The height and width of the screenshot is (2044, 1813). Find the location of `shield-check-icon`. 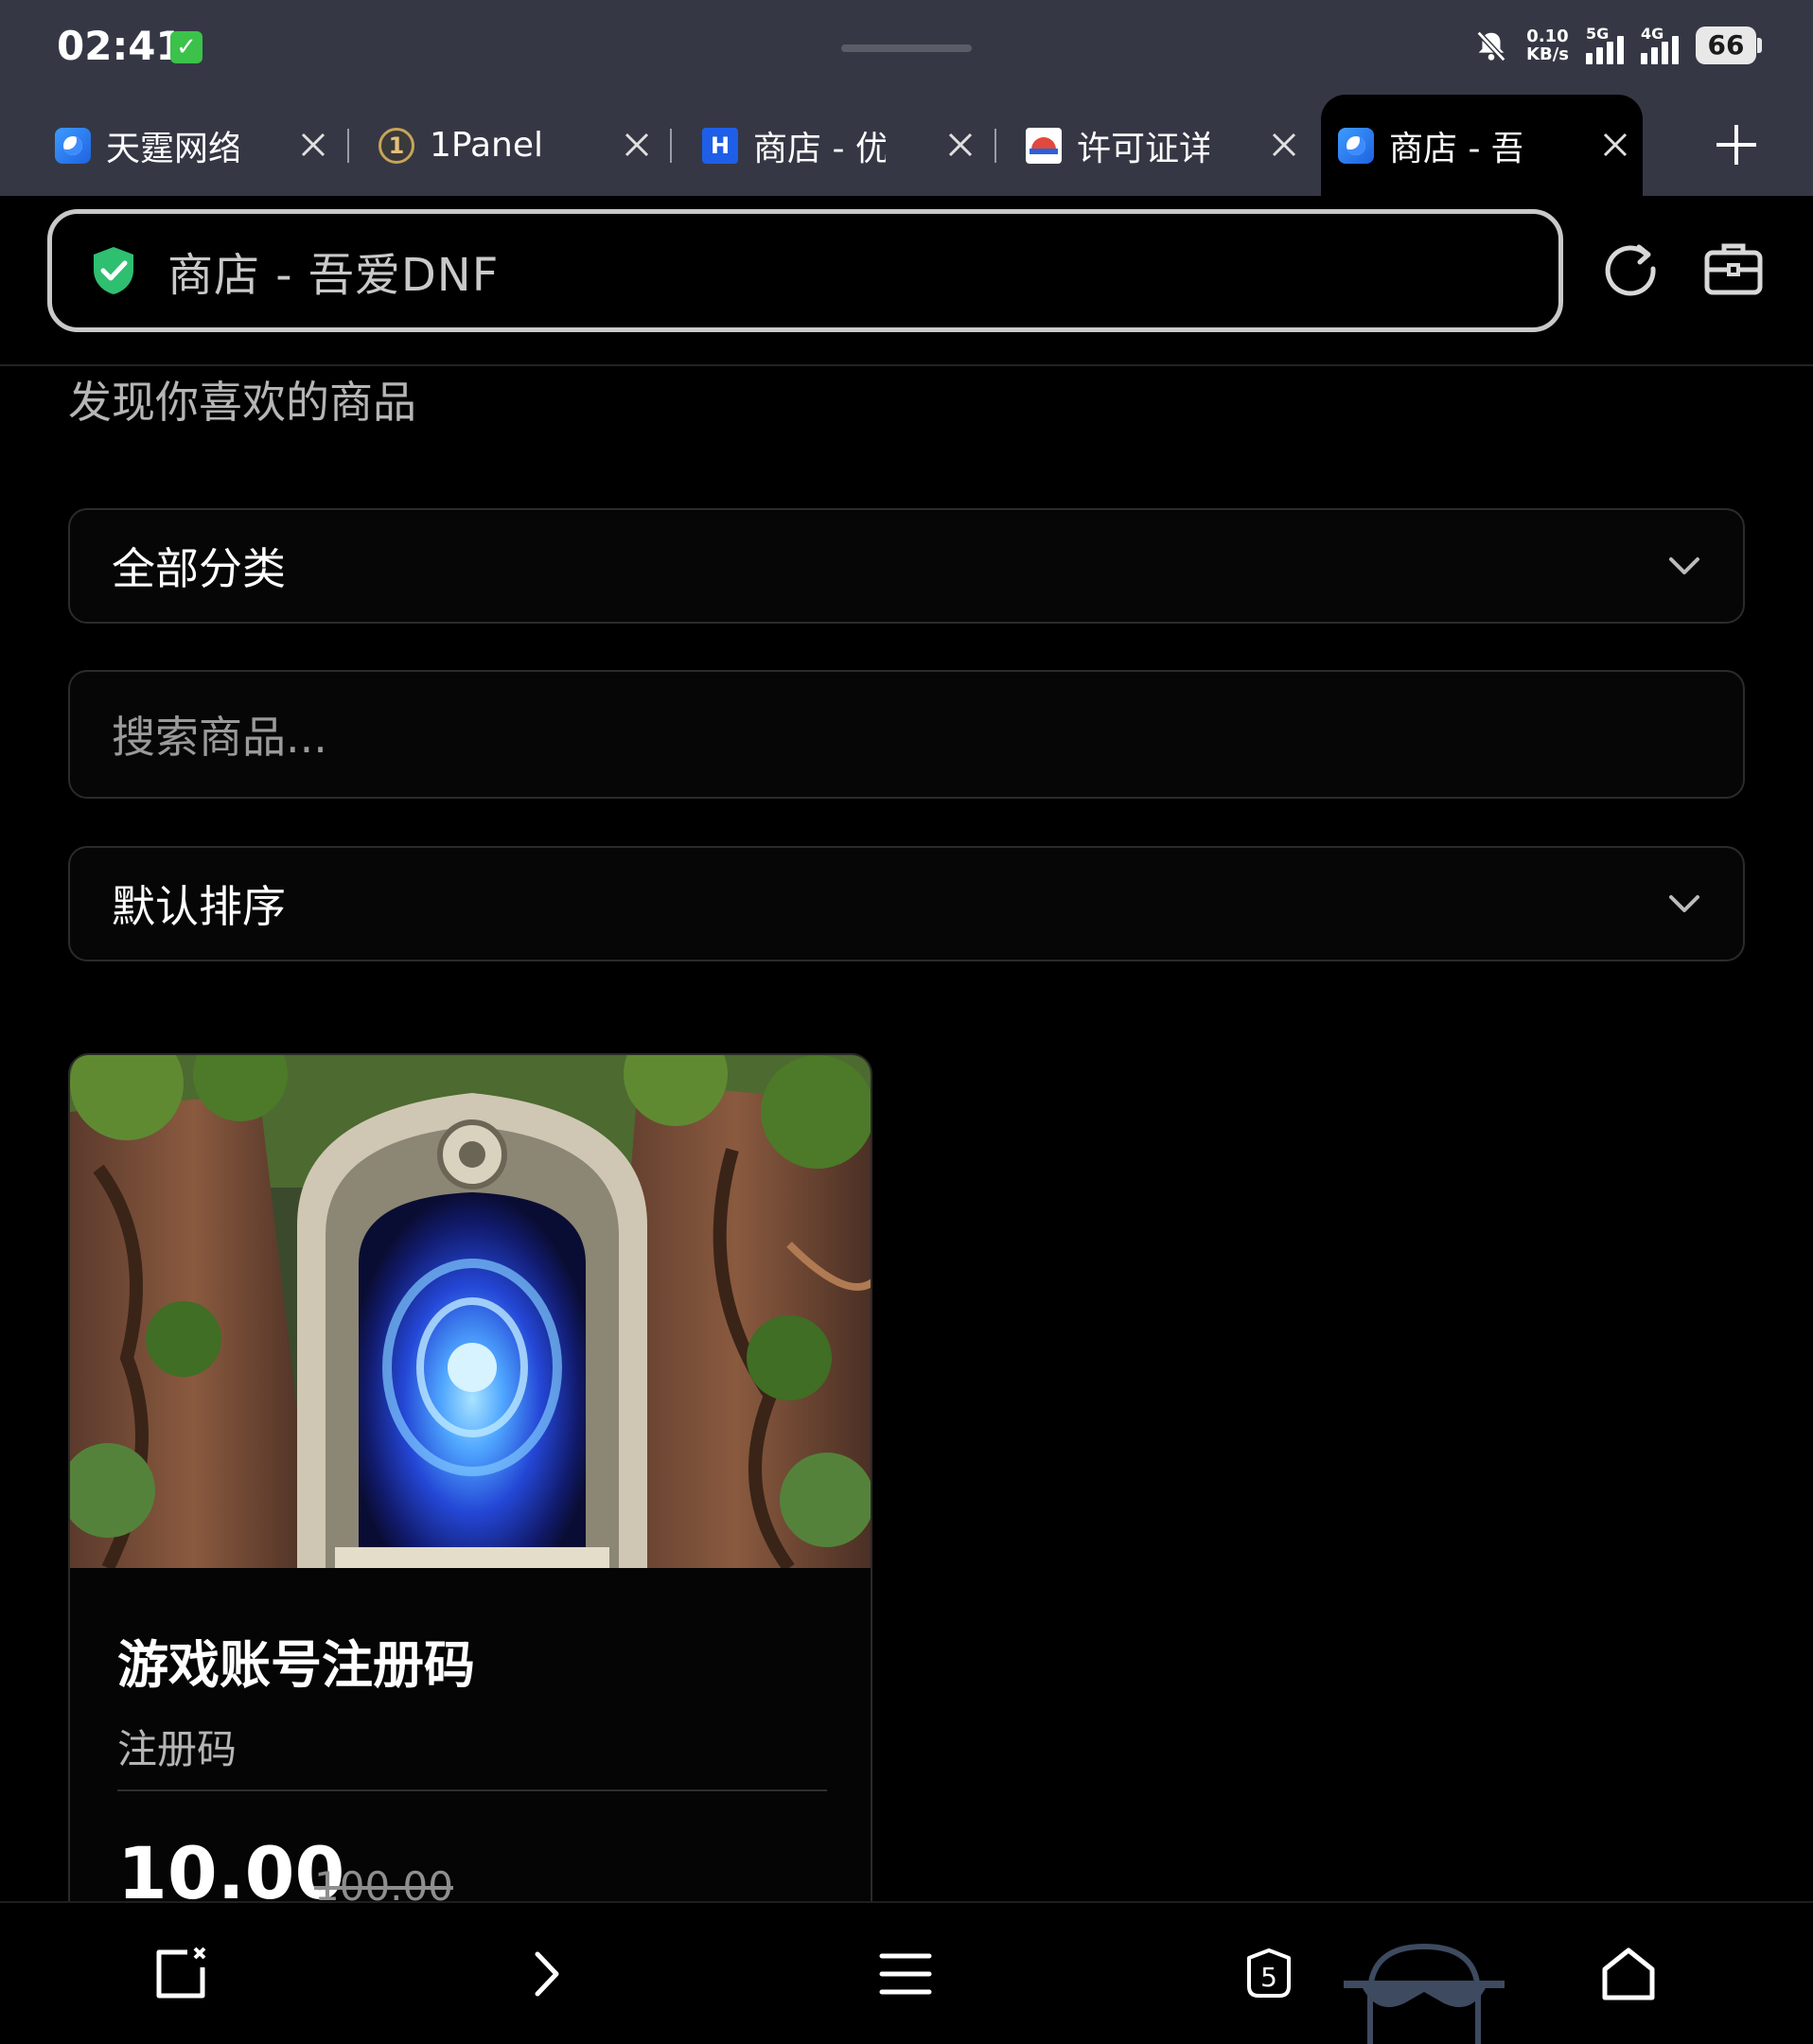

shield-check-icon is located at coordinates (113, 270).